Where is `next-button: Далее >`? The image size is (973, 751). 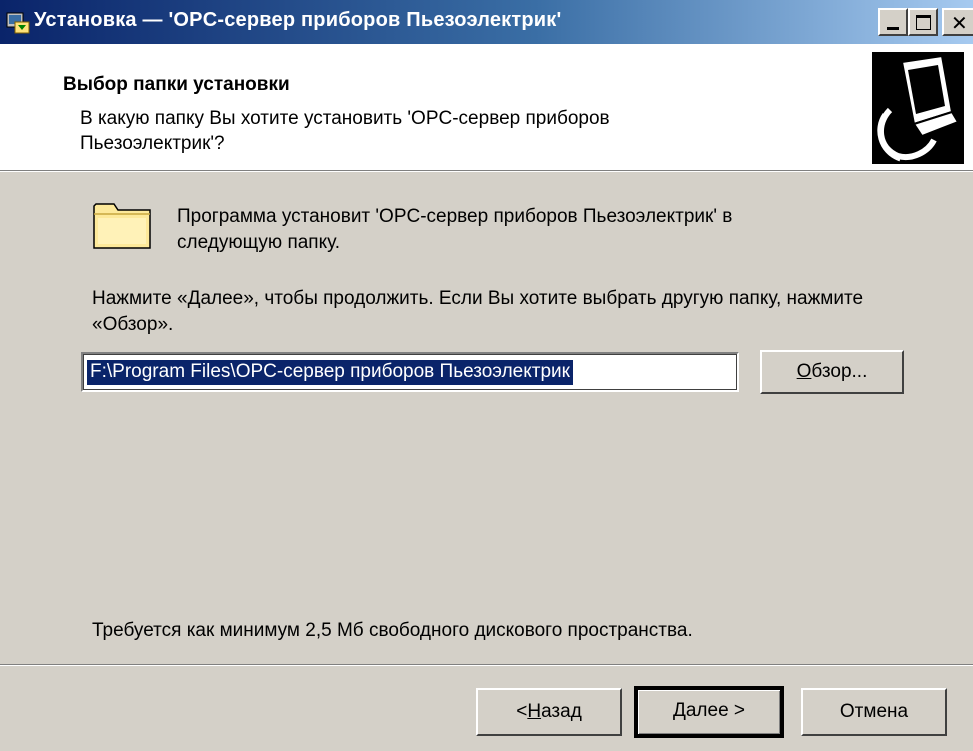
next-button: Далее > is located at coordinates (709, 712).